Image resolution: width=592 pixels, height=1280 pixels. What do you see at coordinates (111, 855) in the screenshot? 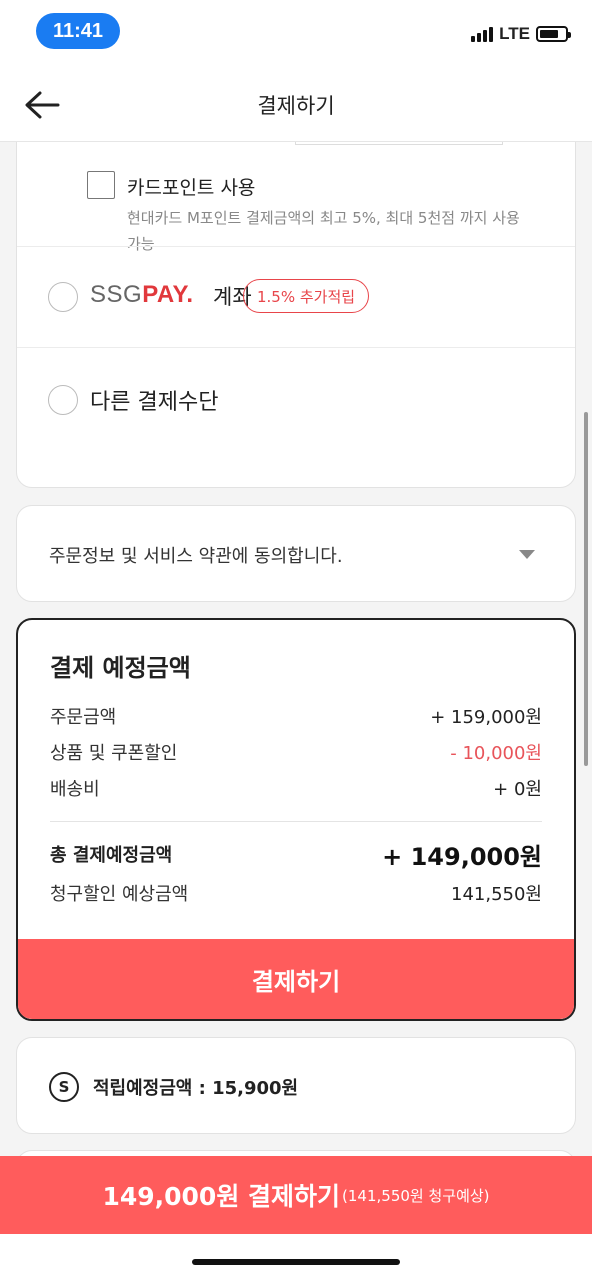
I see `total-label: 총 결제예정금액` at bounding box center [111, 855].